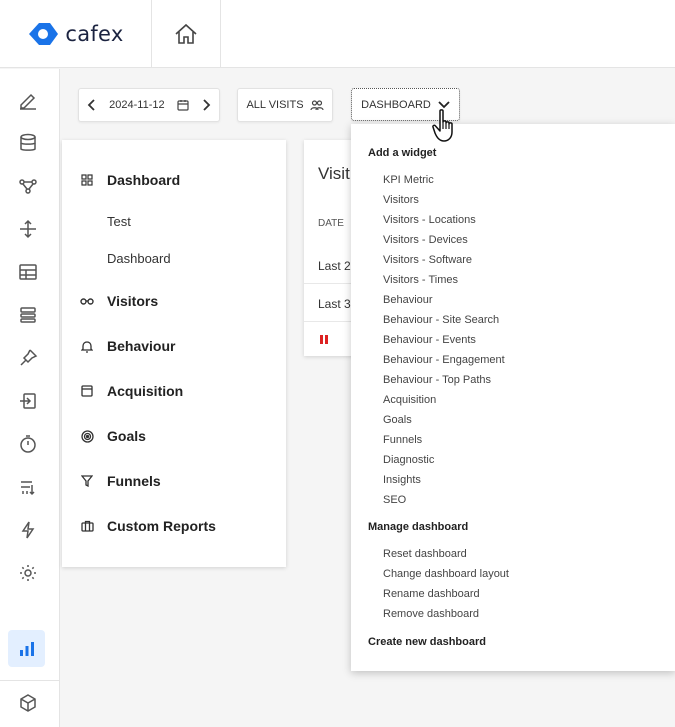 The image size is (675, 727). What do you see at coordinates (394, 500) in the screenshot?
I see `widget-option: SEO` at bounding box center [394, 500].